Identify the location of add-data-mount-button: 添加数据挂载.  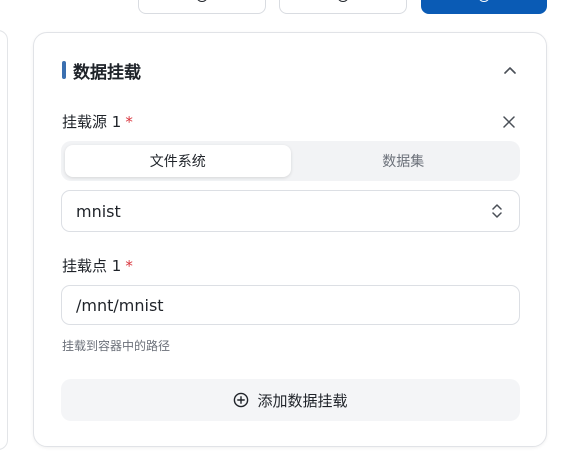
(290, 400).